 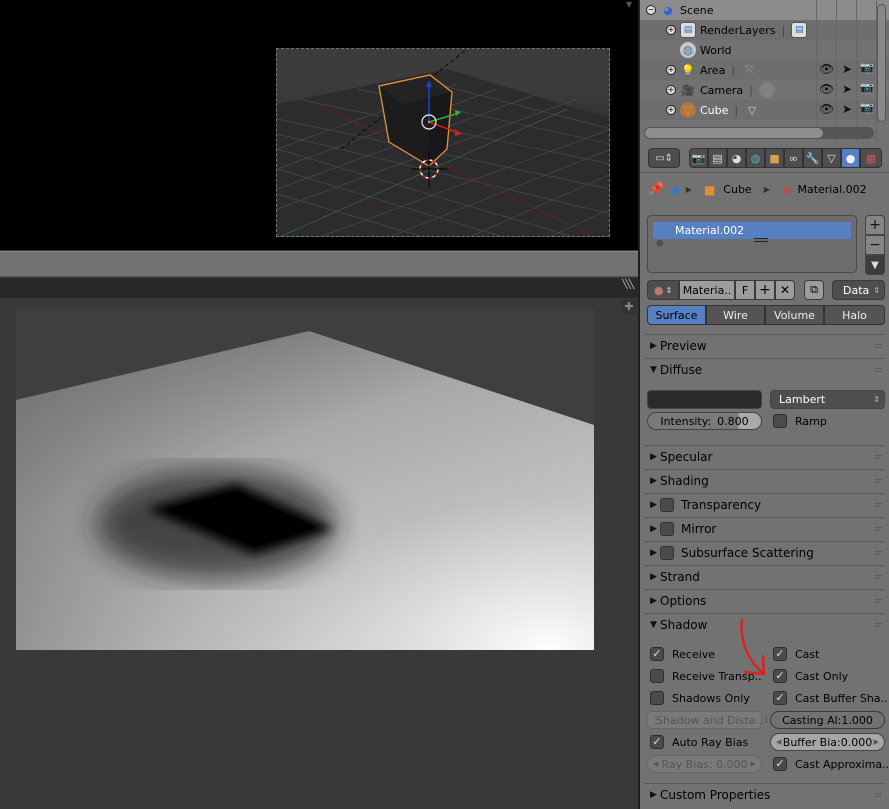 What do you see at coordinates (764, 794) in the screenshot?
I see `panel-custom-properties: ▶ Custom Properties::::` at bounding box center [764, 794].